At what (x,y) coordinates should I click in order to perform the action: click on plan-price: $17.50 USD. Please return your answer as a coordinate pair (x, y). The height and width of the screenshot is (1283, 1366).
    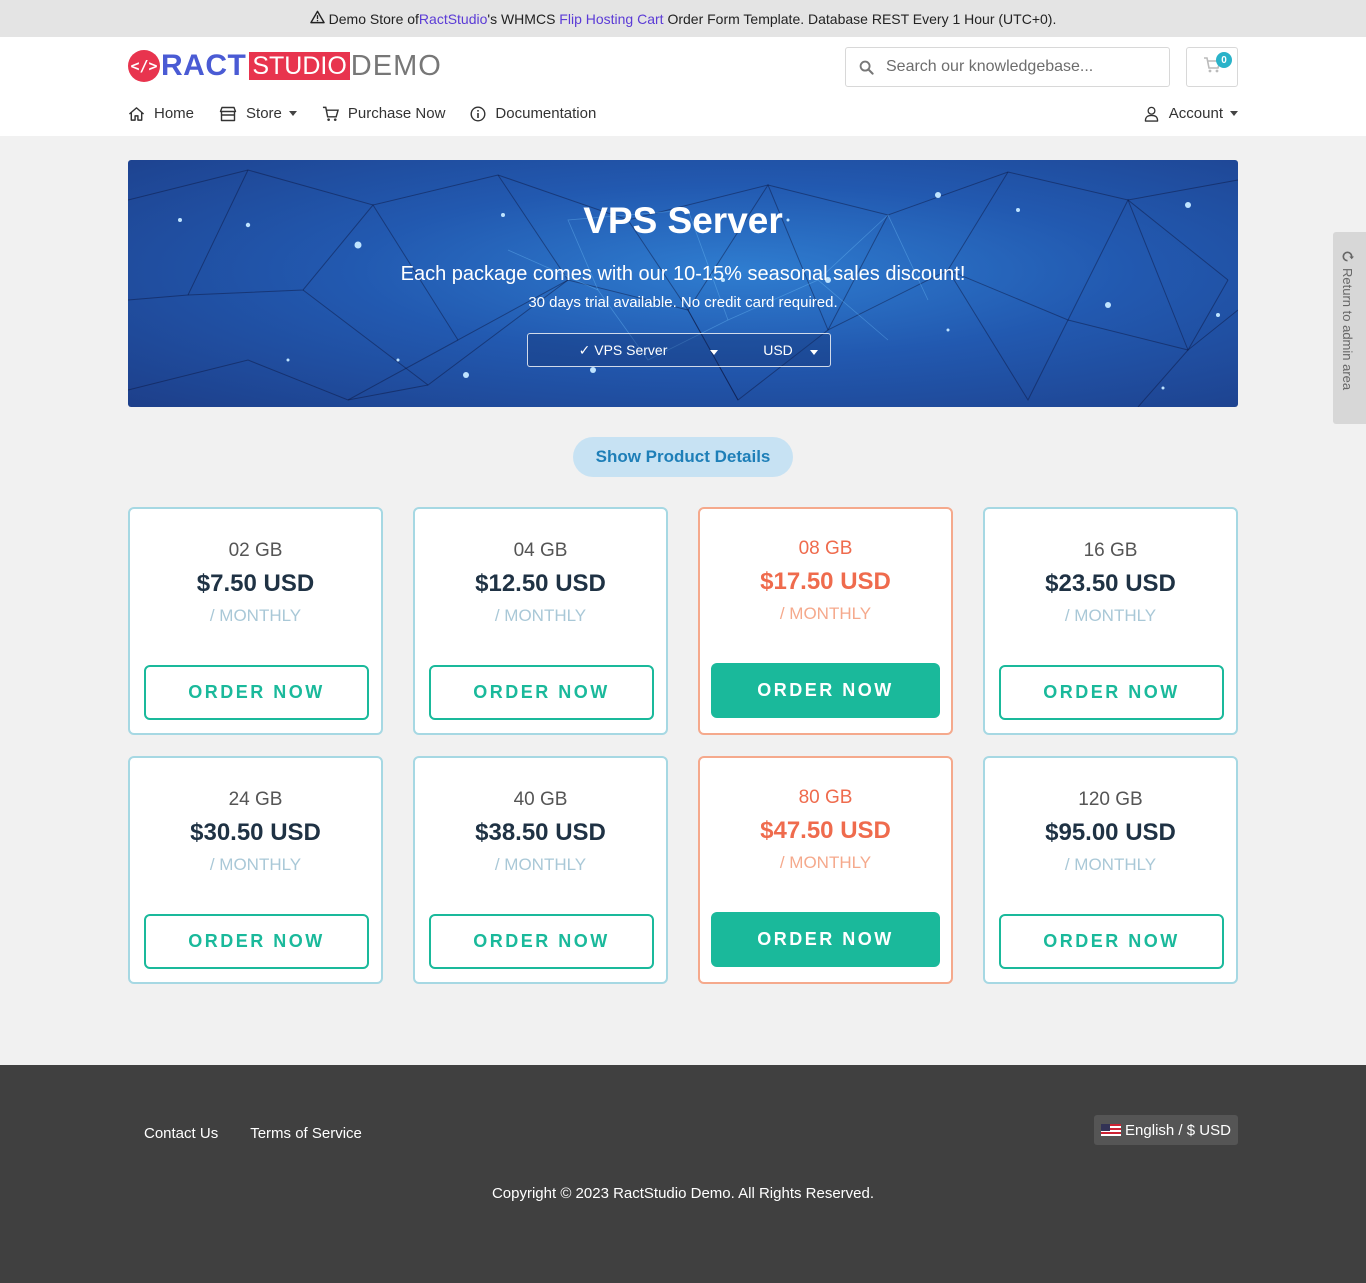
    Looking at the image, I should click on (825, 581).